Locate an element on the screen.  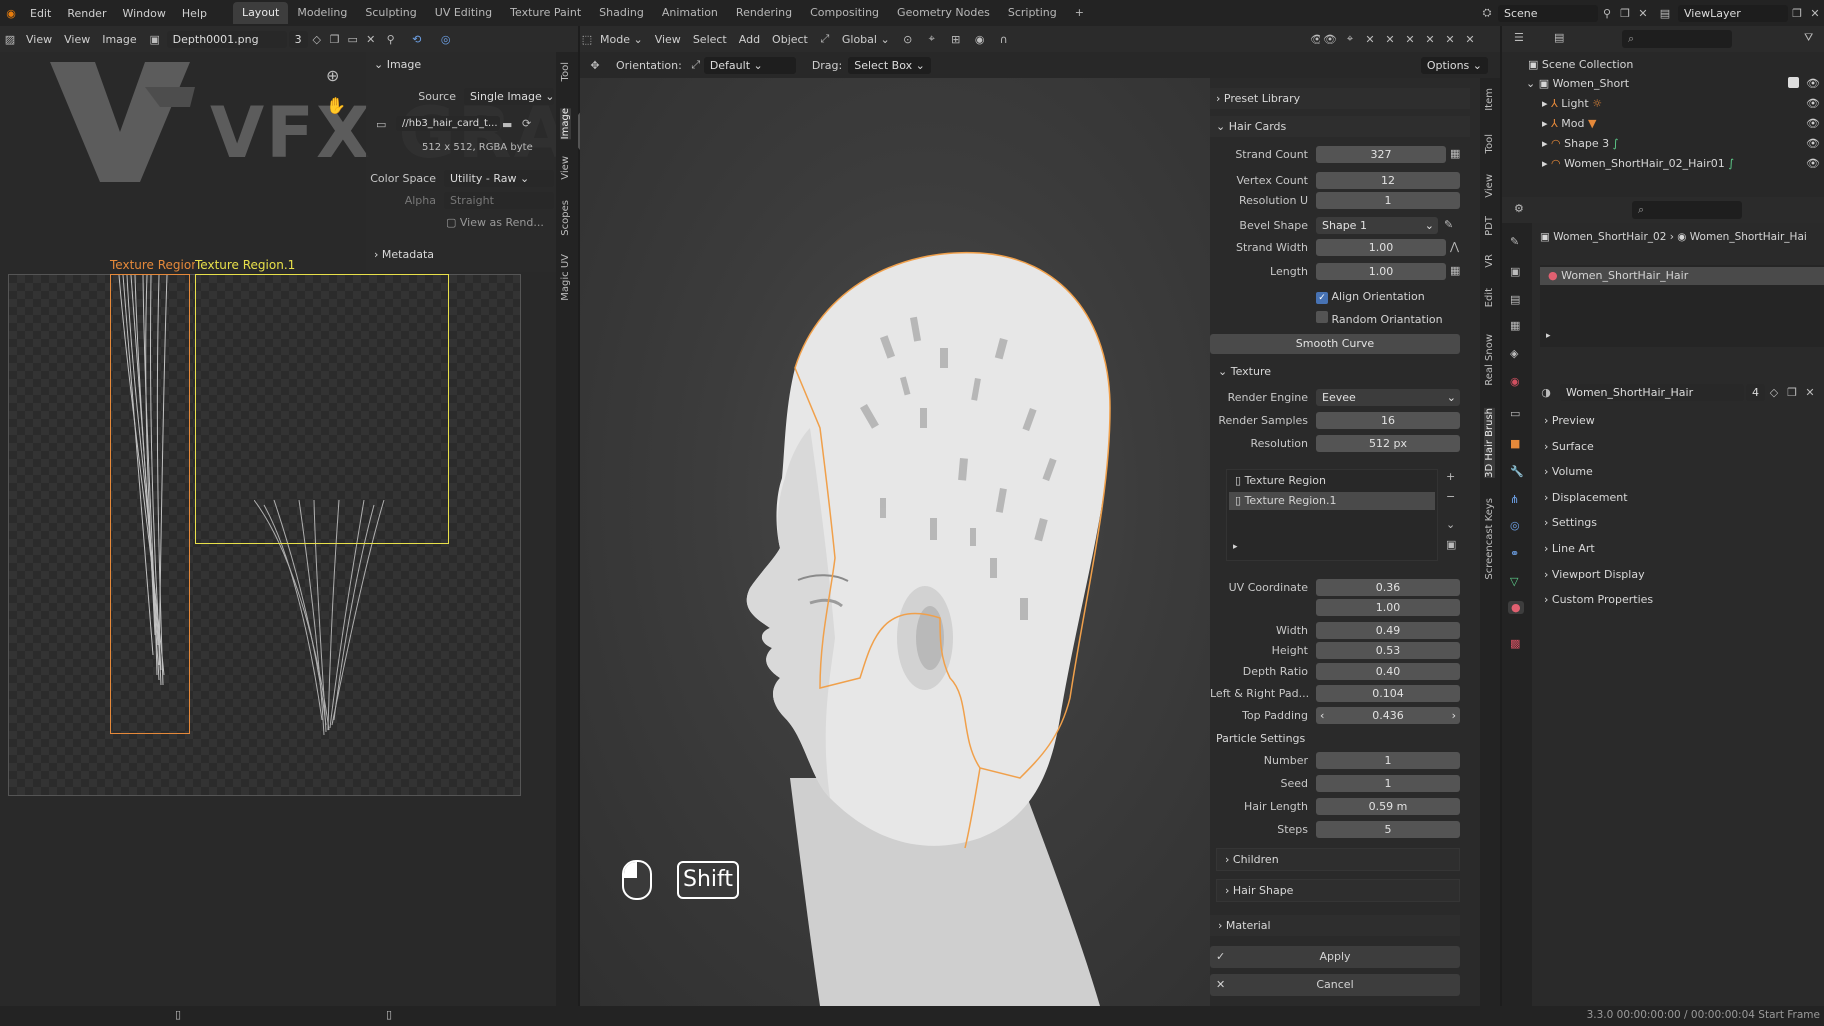
tab-pdt: PDT is located at coordinates (1489, 226).